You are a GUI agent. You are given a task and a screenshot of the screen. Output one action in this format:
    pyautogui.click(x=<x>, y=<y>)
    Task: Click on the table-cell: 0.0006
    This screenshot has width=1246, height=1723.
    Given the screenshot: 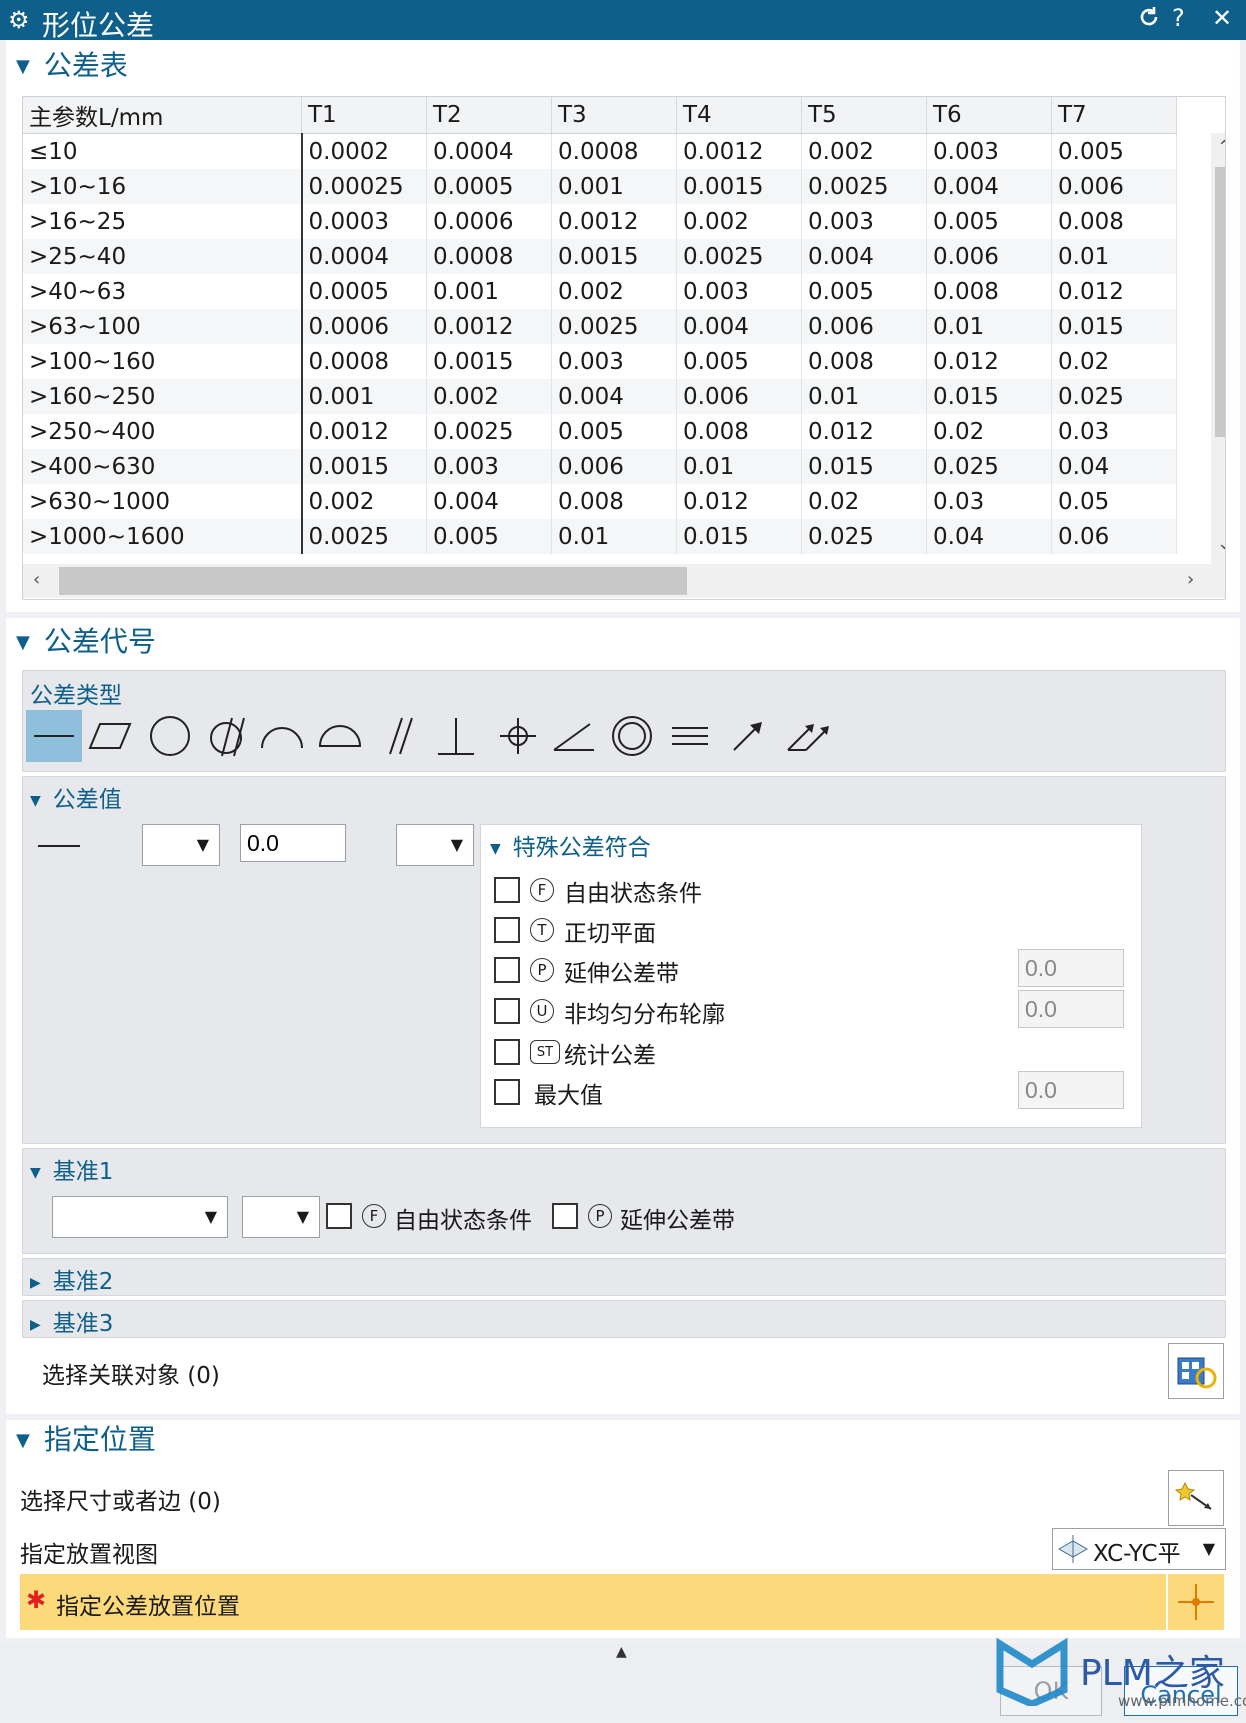 What is the action you would take?
    pyautogui.click(x=489, y=221)
    